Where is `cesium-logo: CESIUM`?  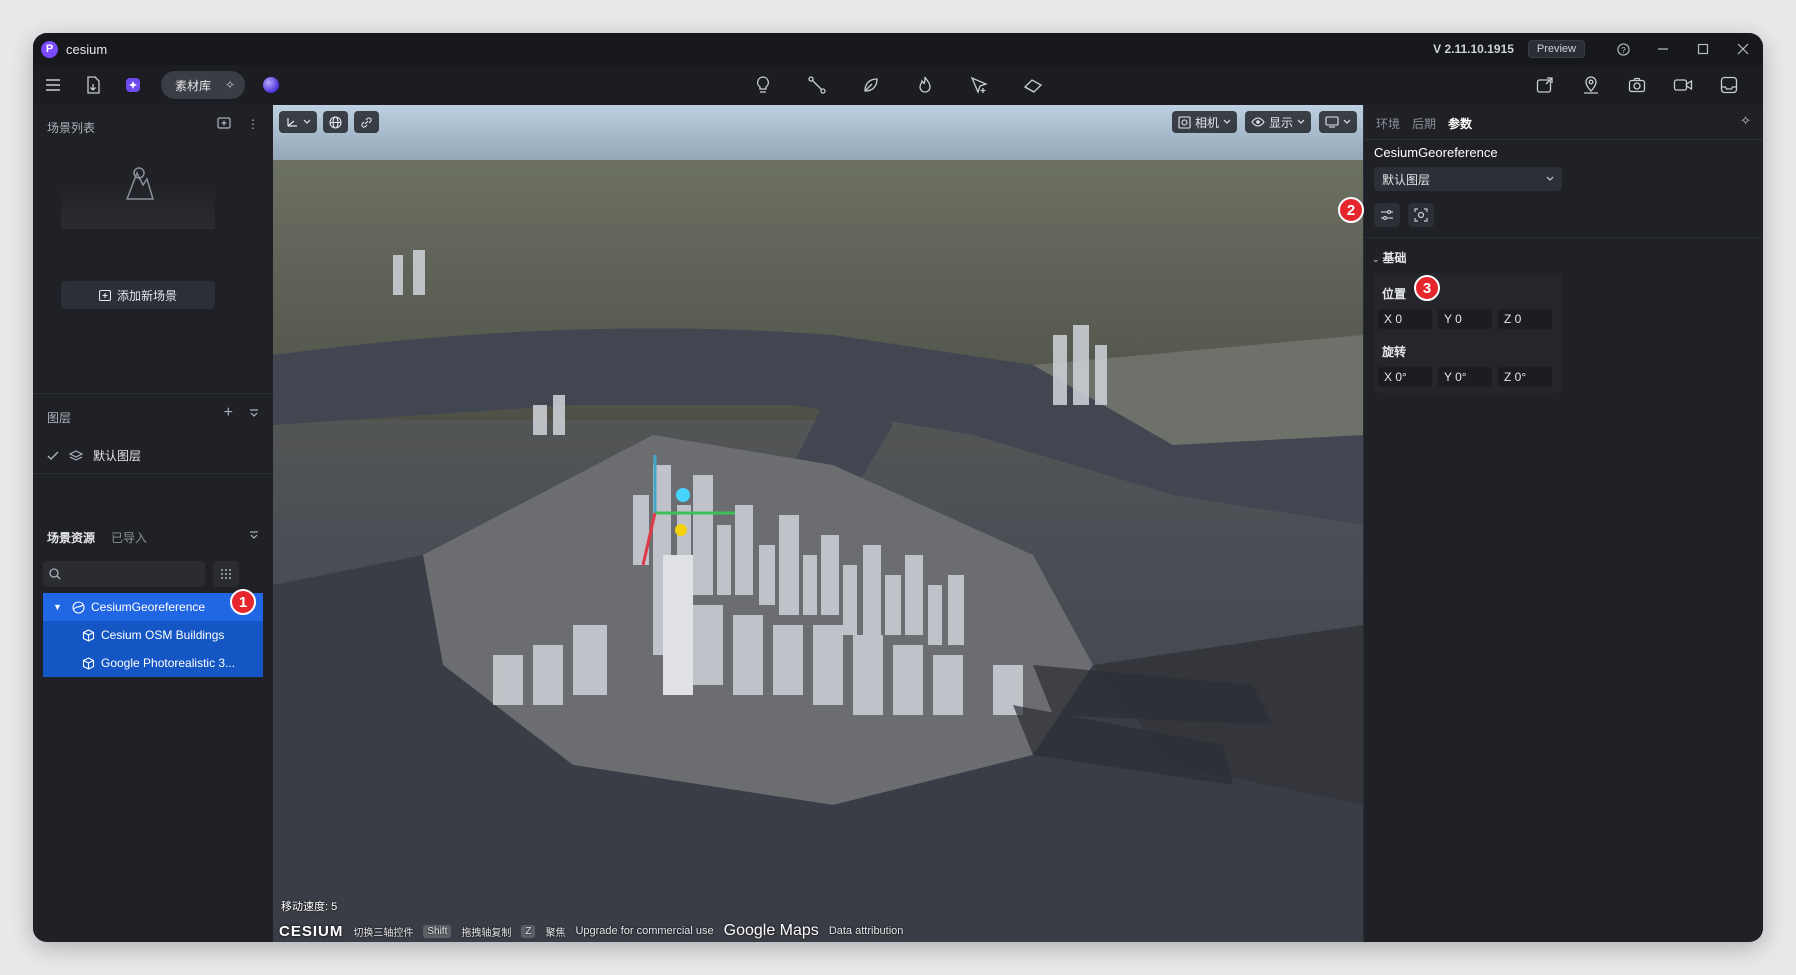 cesium-logo: CESIUM is located at coordinates (311, 931).